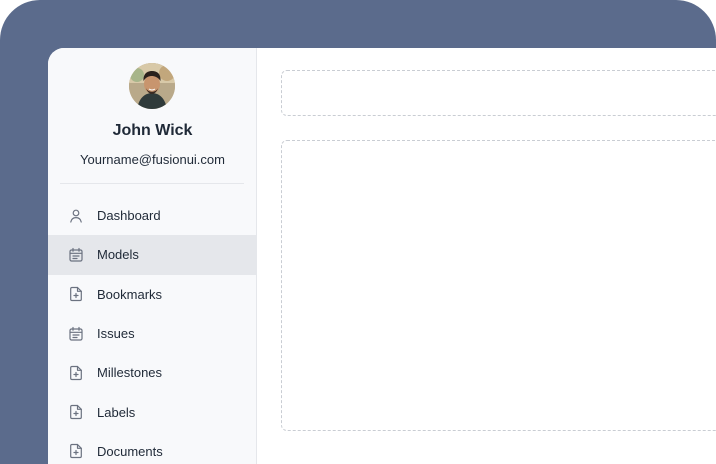 The height and width of the screenshot is (464, 716). Describe the element at coordinates (152, 130) in the screenshot. I see `profile-name: John Wick` at that location.